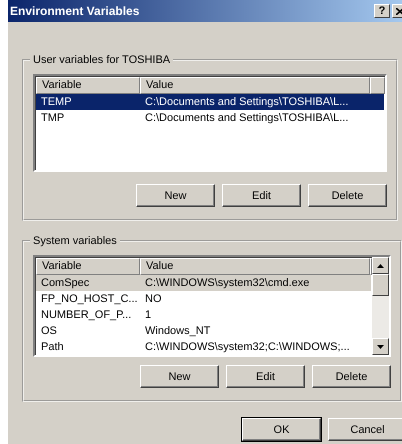 Image resolution: width=402 pixels, height=444 pixels. I want to click on scroll-thumb, so click(380, 285).